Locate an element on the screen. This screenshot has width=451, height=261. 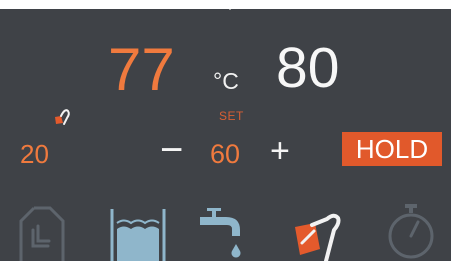
temperature-unit: °C is located at coordinates (226, 81).